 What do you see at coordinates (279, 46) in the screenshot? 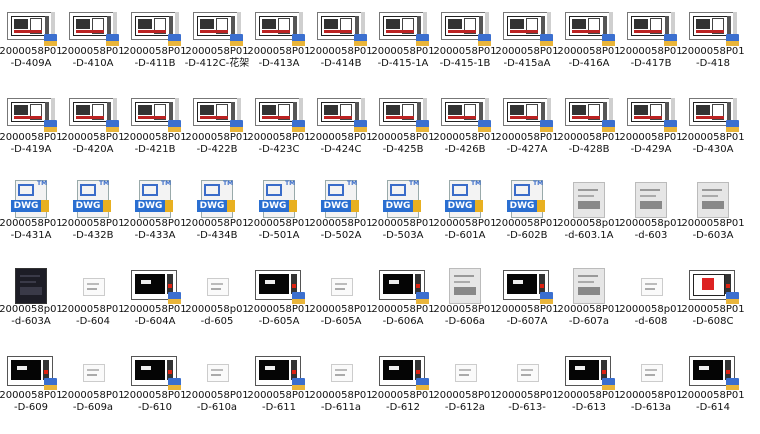
I see `file-item: 2000058P01-D-413A` at bounding box center [279, 46].